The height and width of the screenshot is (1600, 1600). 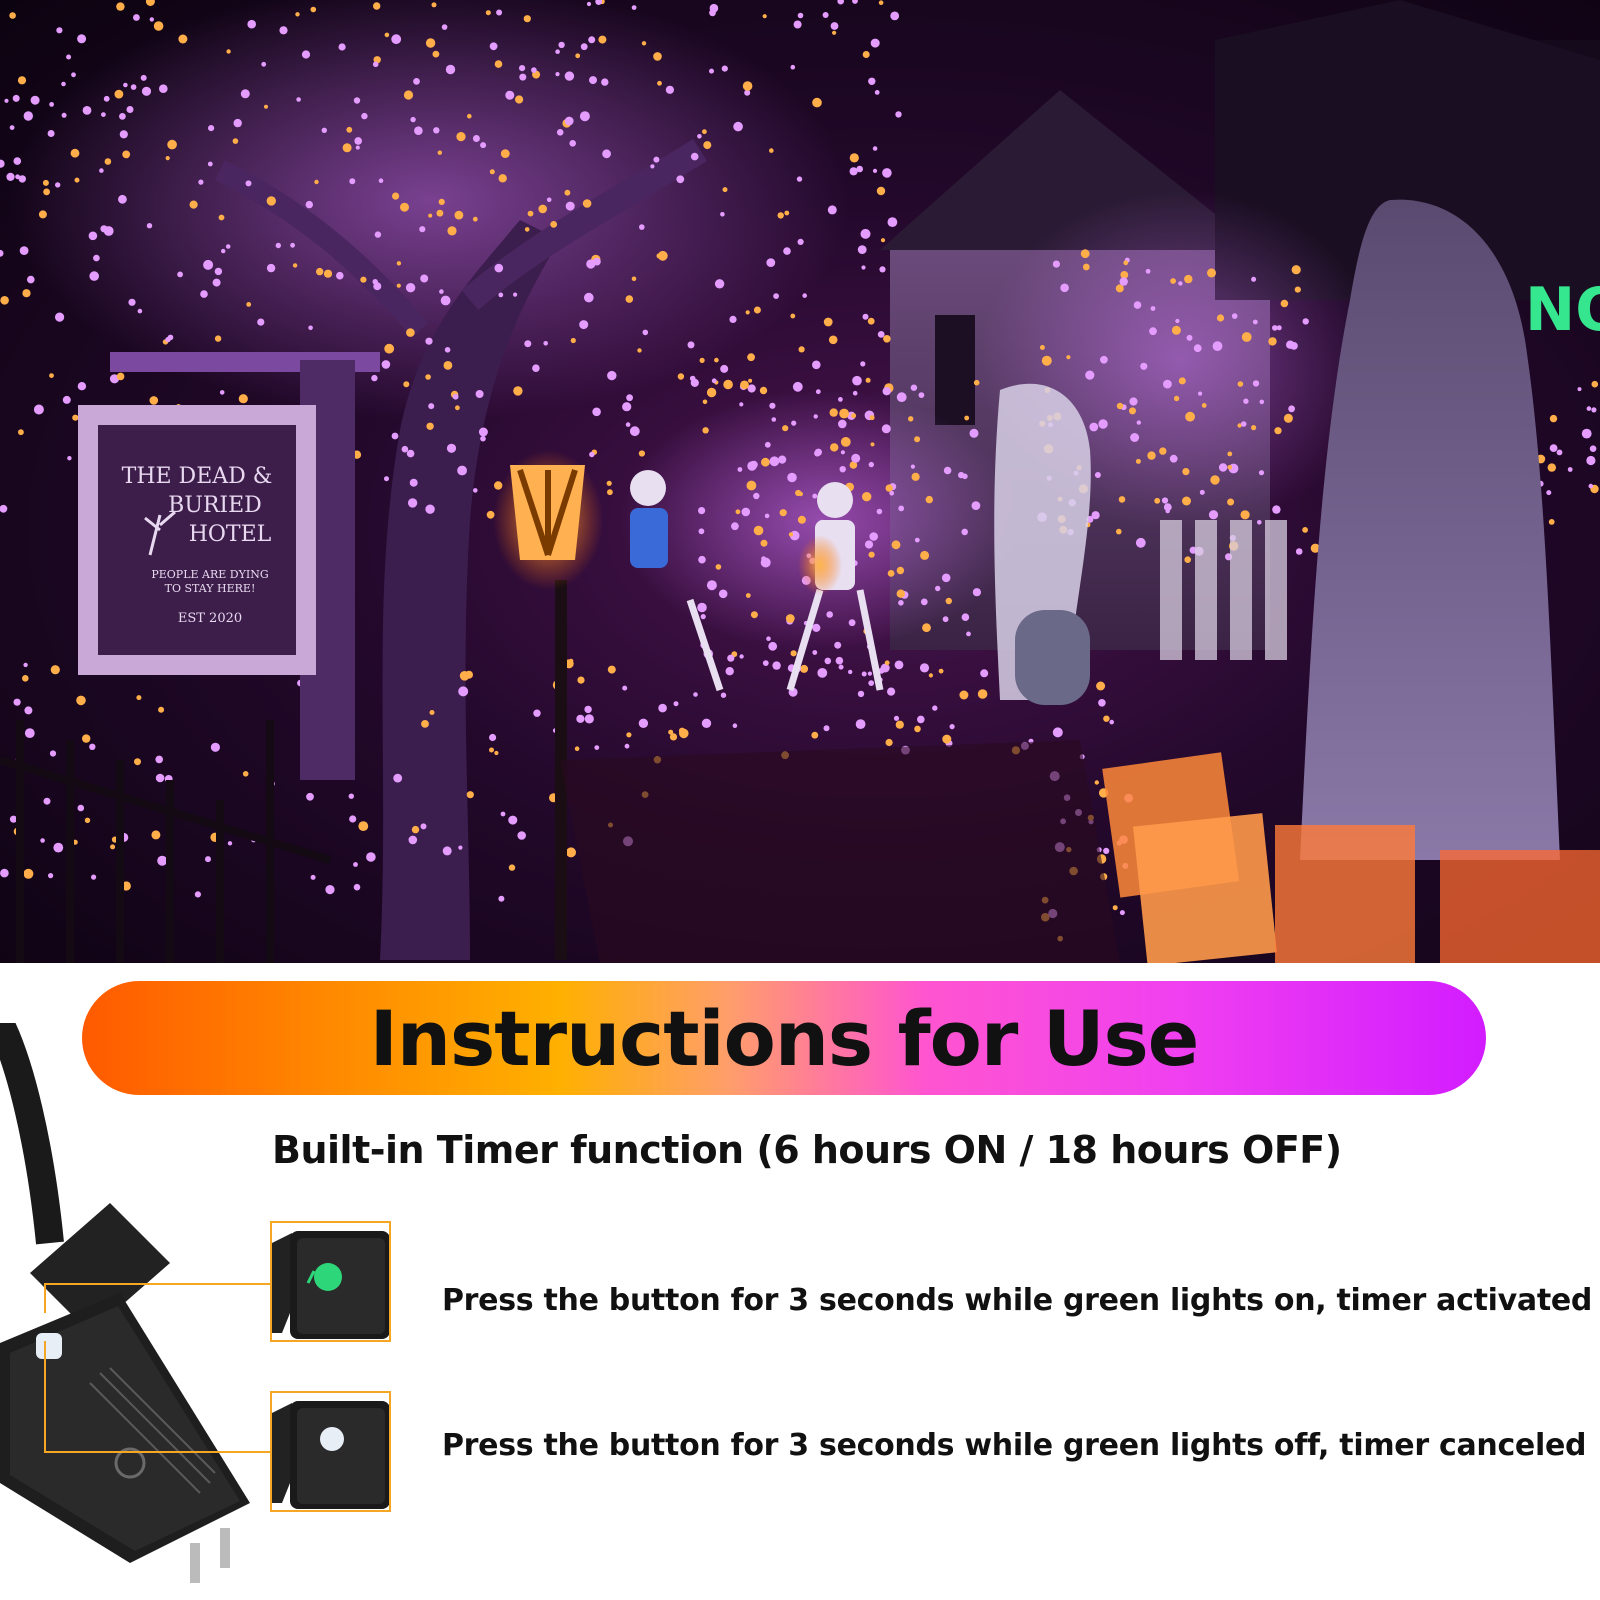 I want to click on adapter-button-icon, so click(x=49, y=1346).